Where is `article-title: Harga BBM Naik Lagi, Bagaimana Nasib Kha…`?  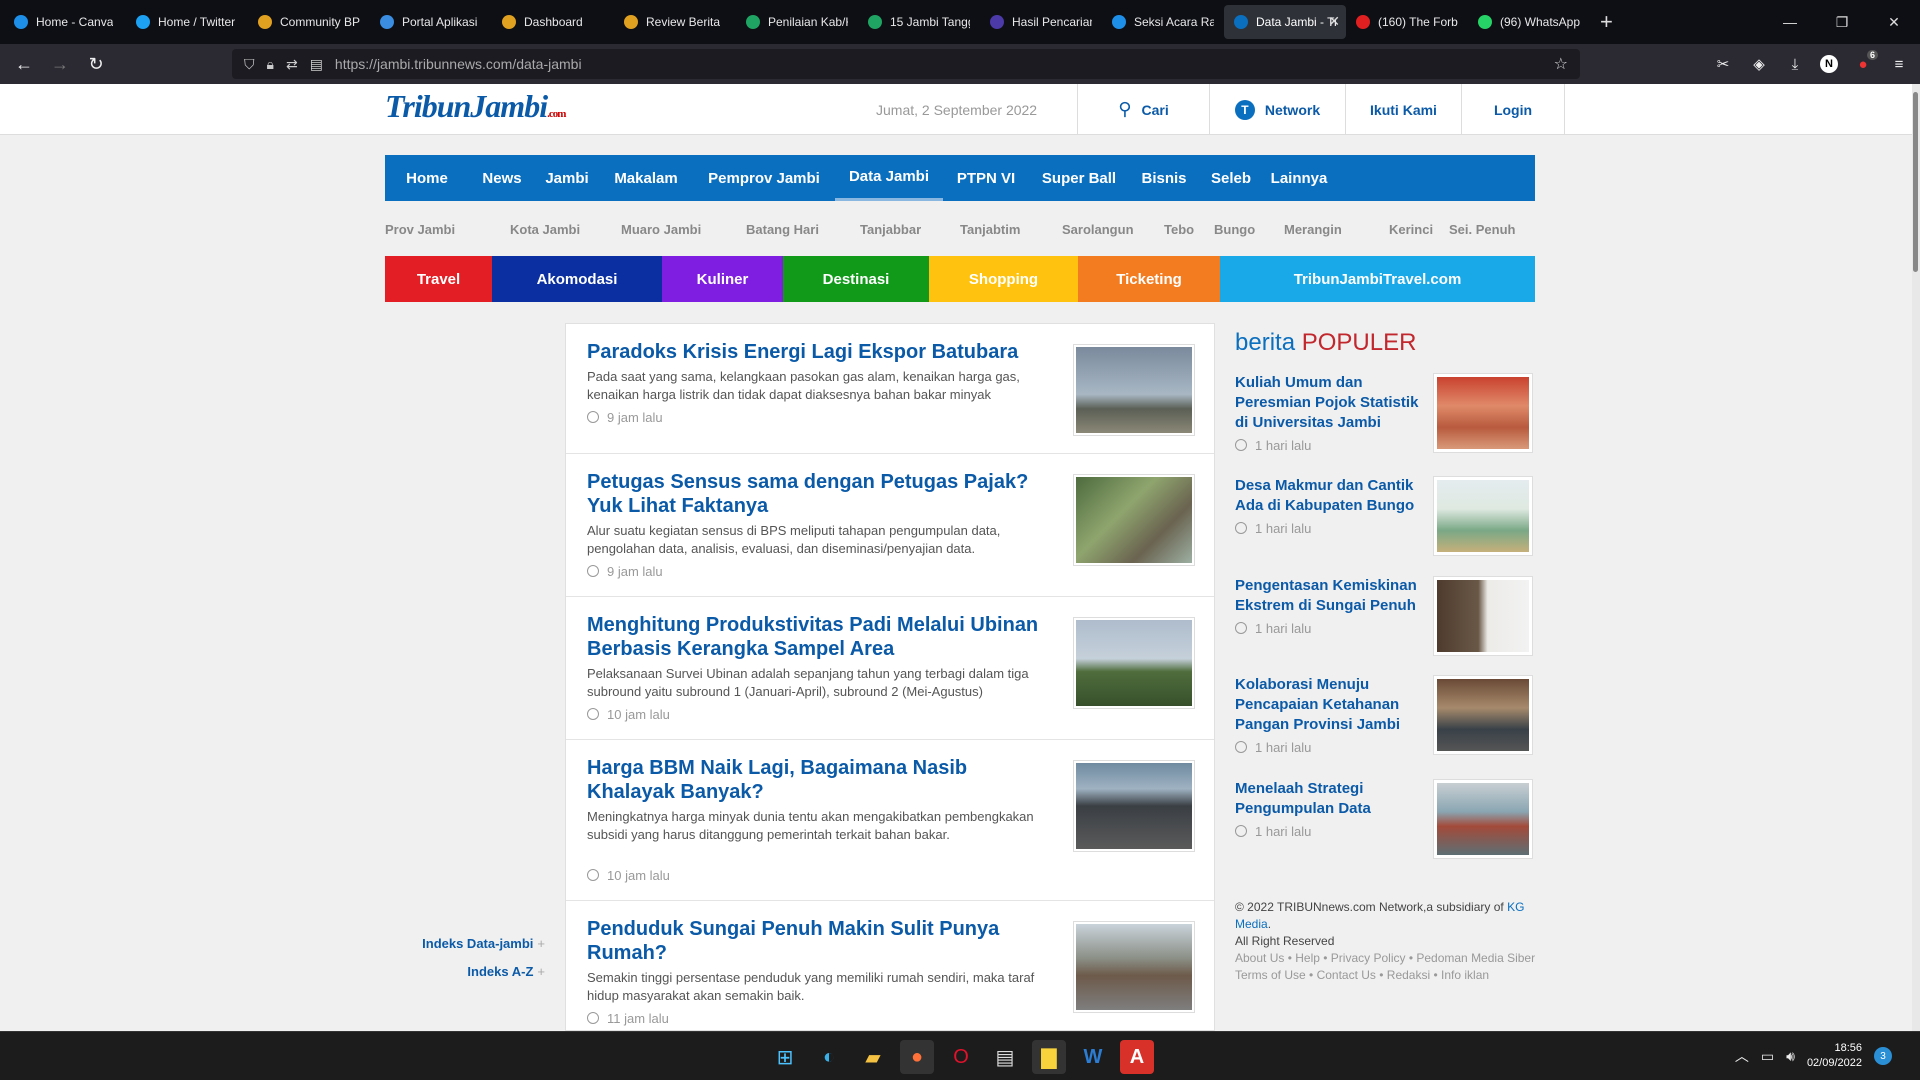 article-title: Harga BBM Naik Lagi, Bagaimana Nasib Kha… is located at coordinates (822, 780).